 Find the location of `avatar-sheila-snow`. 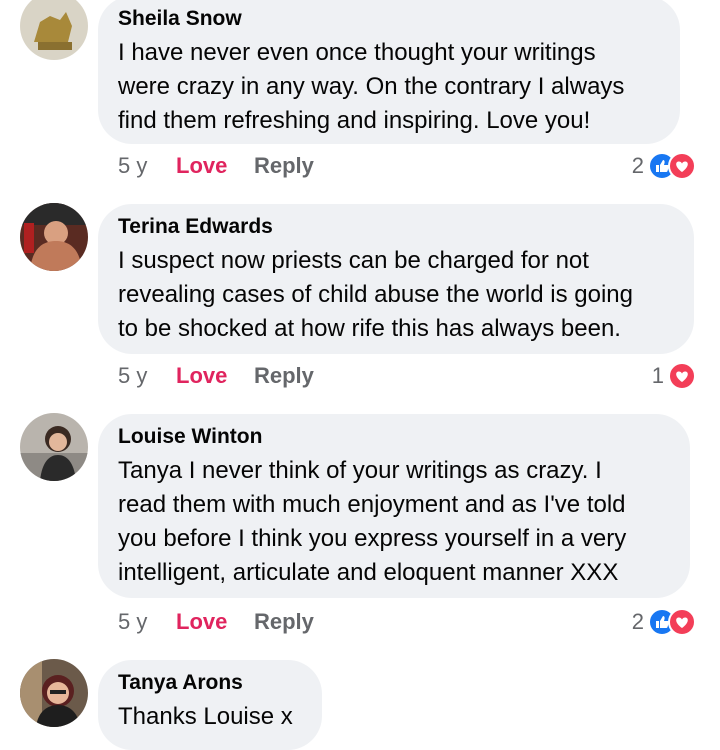

avatar-sheila-snow is located at coordinates (54, 30).